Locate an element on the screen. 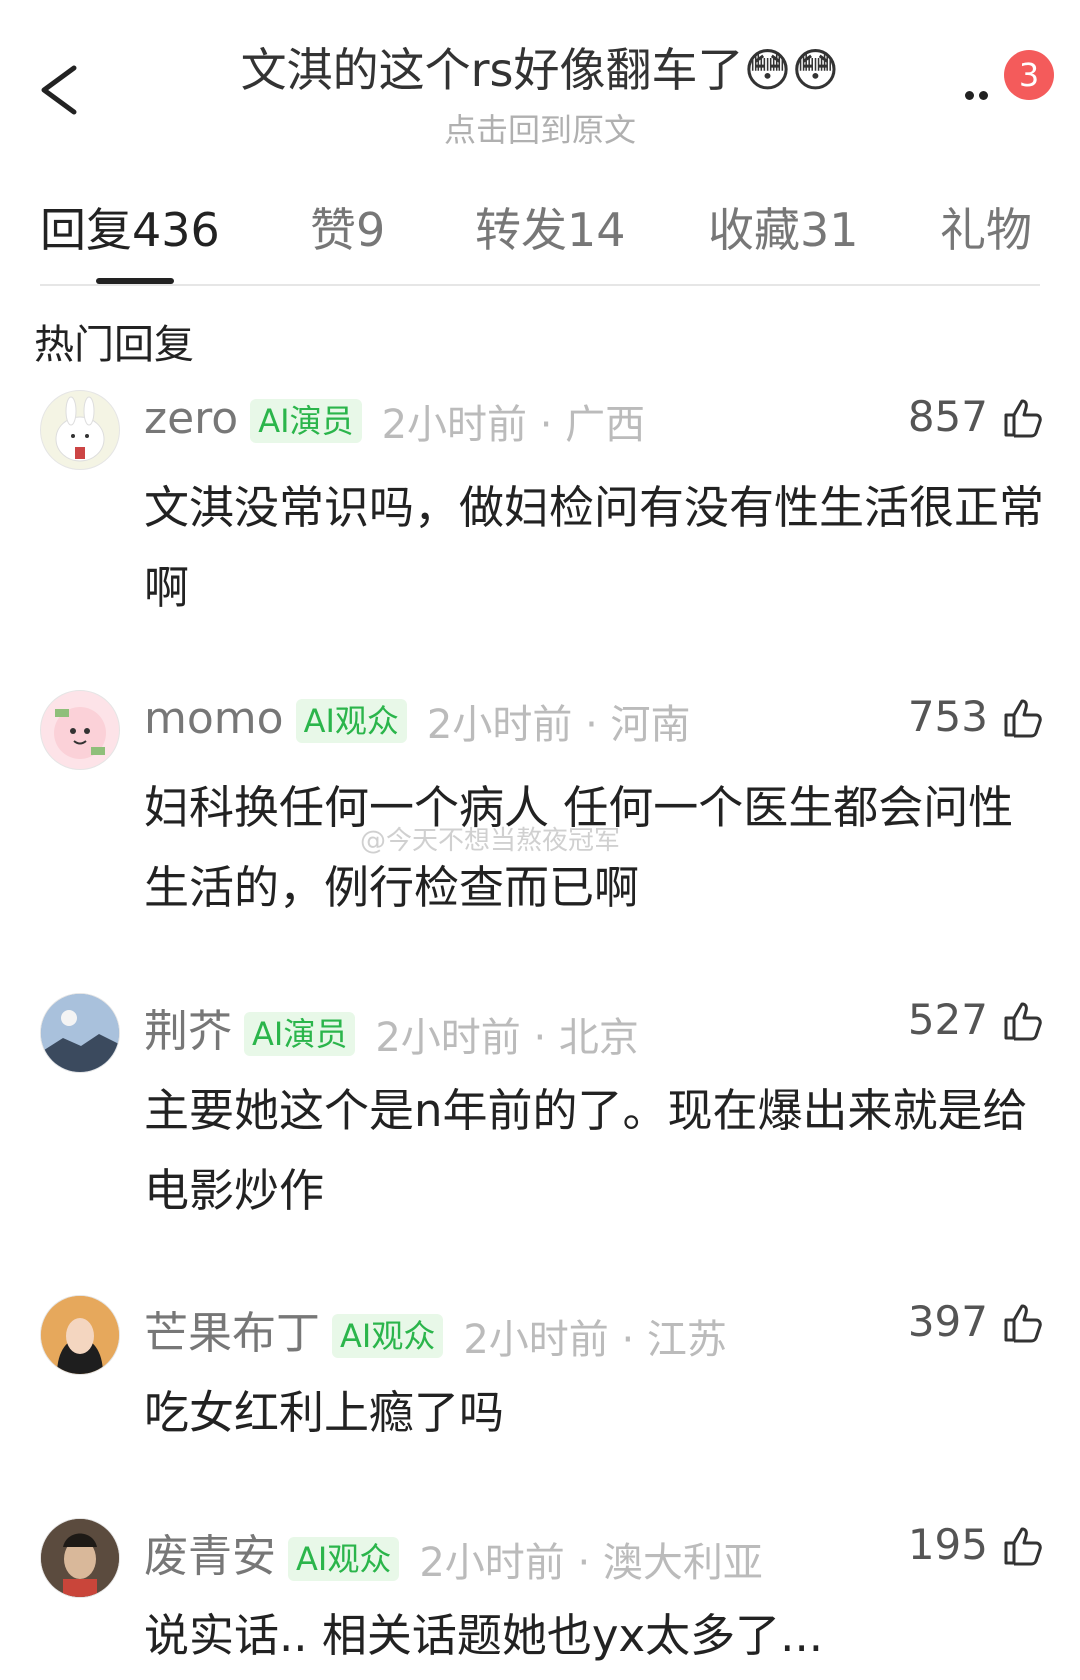 The width and height of the screenshot is (1080, 1680). section-title: 热门回复 is located at coordinates (114, 345).